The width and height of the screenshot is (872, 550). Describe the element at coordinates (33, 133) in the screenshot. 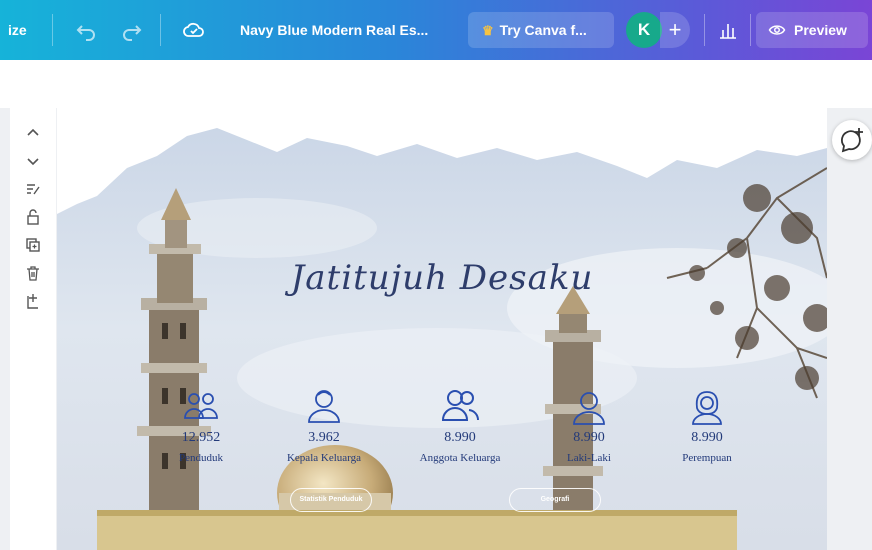

I see `chevron-up-icon` at that location.